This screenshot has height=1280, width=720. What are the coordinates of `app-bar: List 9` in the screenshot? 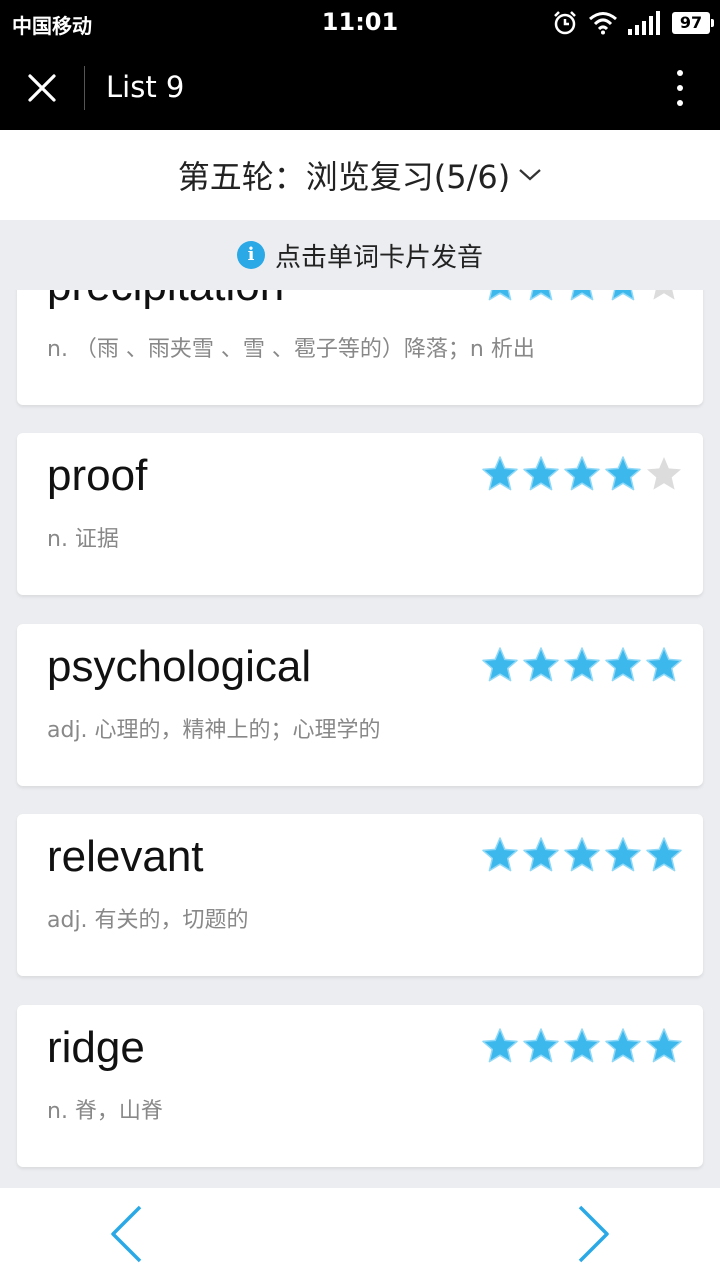 It's located at (360, 88).